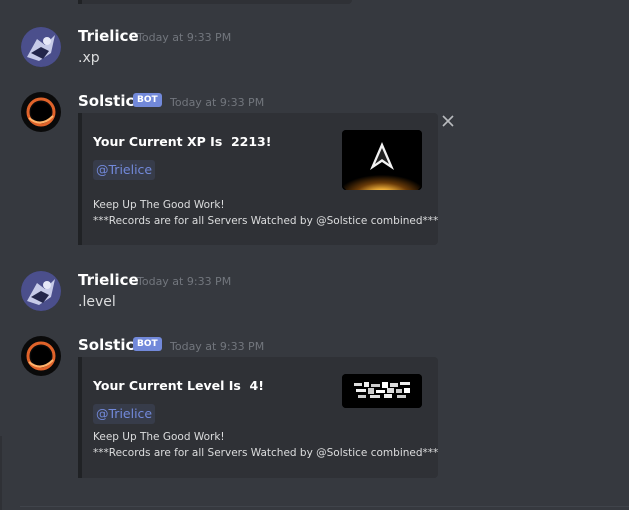 The width and height of the screenshot is (629, 510). Describe the element at coordinates (182, 141) in the screenshot. I see `embed-title: Your Current XP Is 2213!` at that location.